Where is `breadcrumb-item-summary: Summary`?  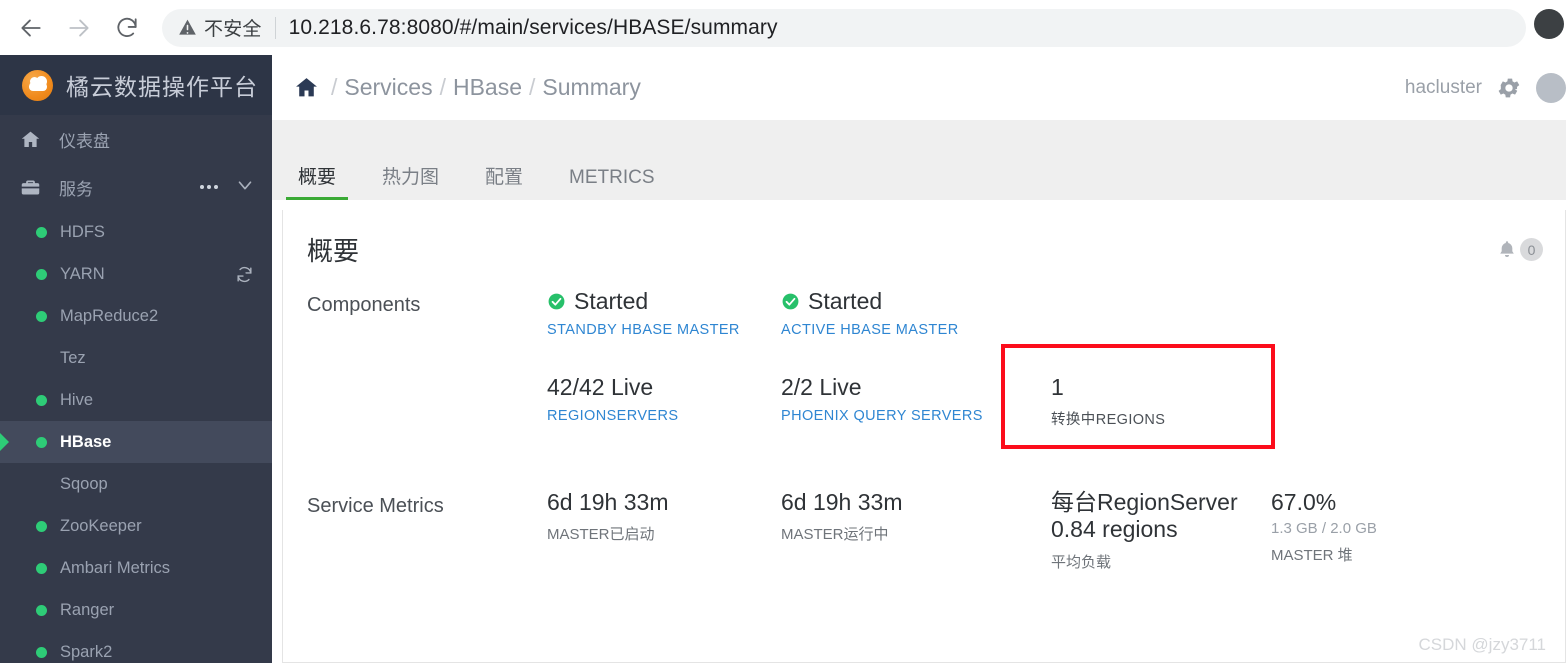
breadcrumb-item-summary: Summary is located at coordinates (591, 87).